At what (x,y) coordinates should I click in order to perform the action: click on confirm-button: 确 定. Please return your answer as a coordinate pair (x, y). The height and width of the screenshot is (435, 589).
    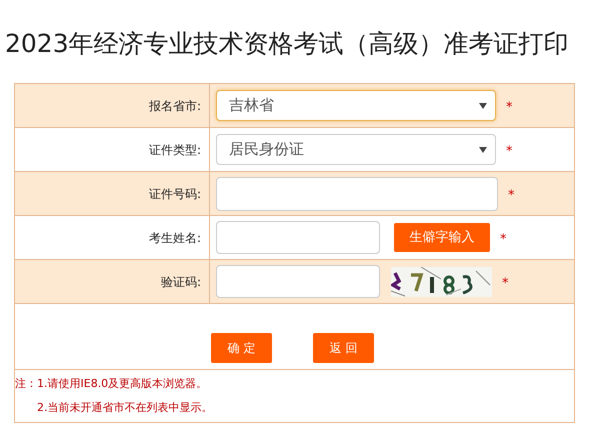
    Looking at the image, I should click on (241, 348).